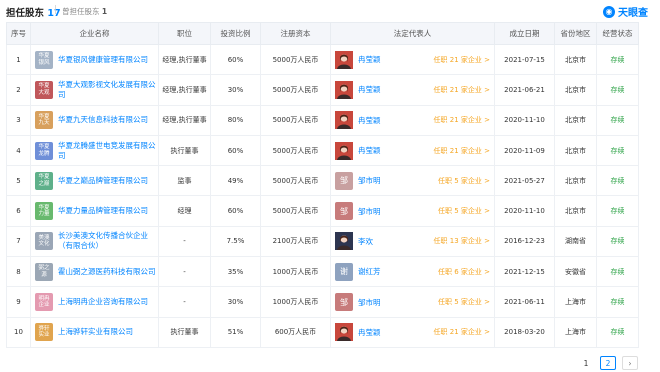 The image size is (660, 372). What do you see at coordinates (464, 272) in the screenshot?
I see `rep-companies-link: 任职 6 家企业 >` at bounding box center [464, 272].